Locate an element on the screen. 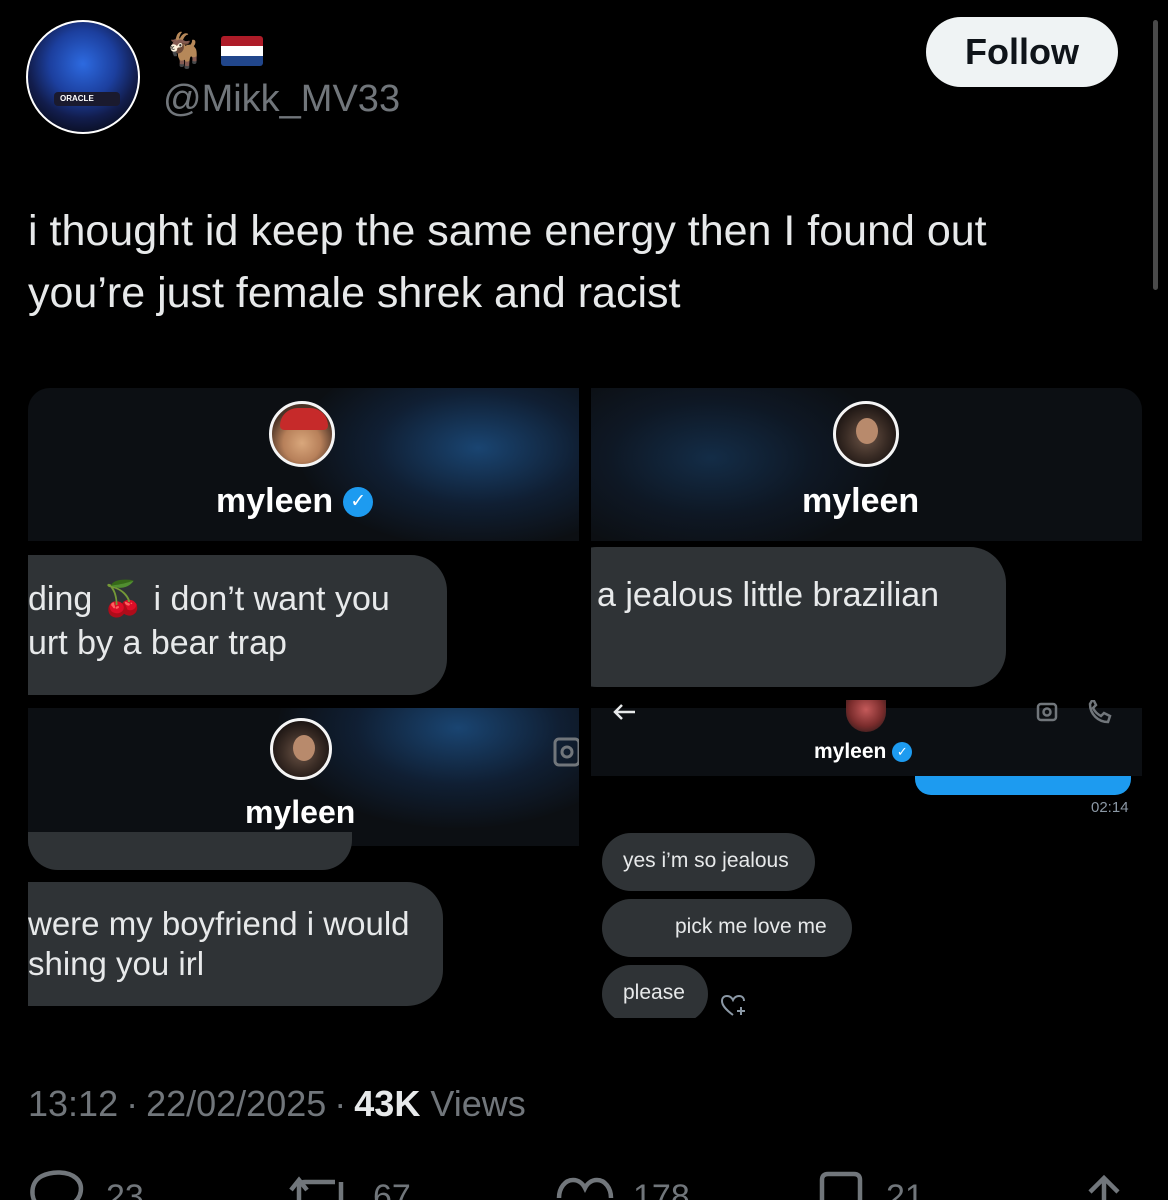 The width and height of the screenshot is (1168, 1200). author-avatar: ORACLE is located at coordinates (83, 77).